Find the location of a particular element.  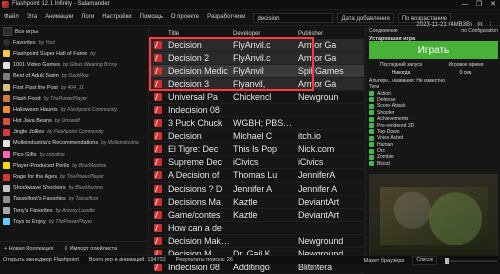

sidebar-item-label: Tony's Favorites is located at coordinates (33, 210).